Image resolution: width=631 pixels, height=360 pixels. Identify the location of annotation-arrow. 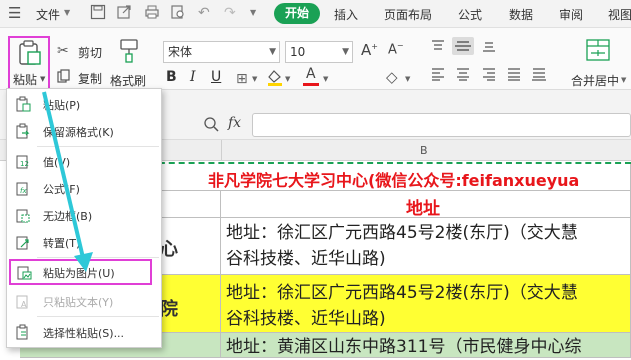
(67, 181).